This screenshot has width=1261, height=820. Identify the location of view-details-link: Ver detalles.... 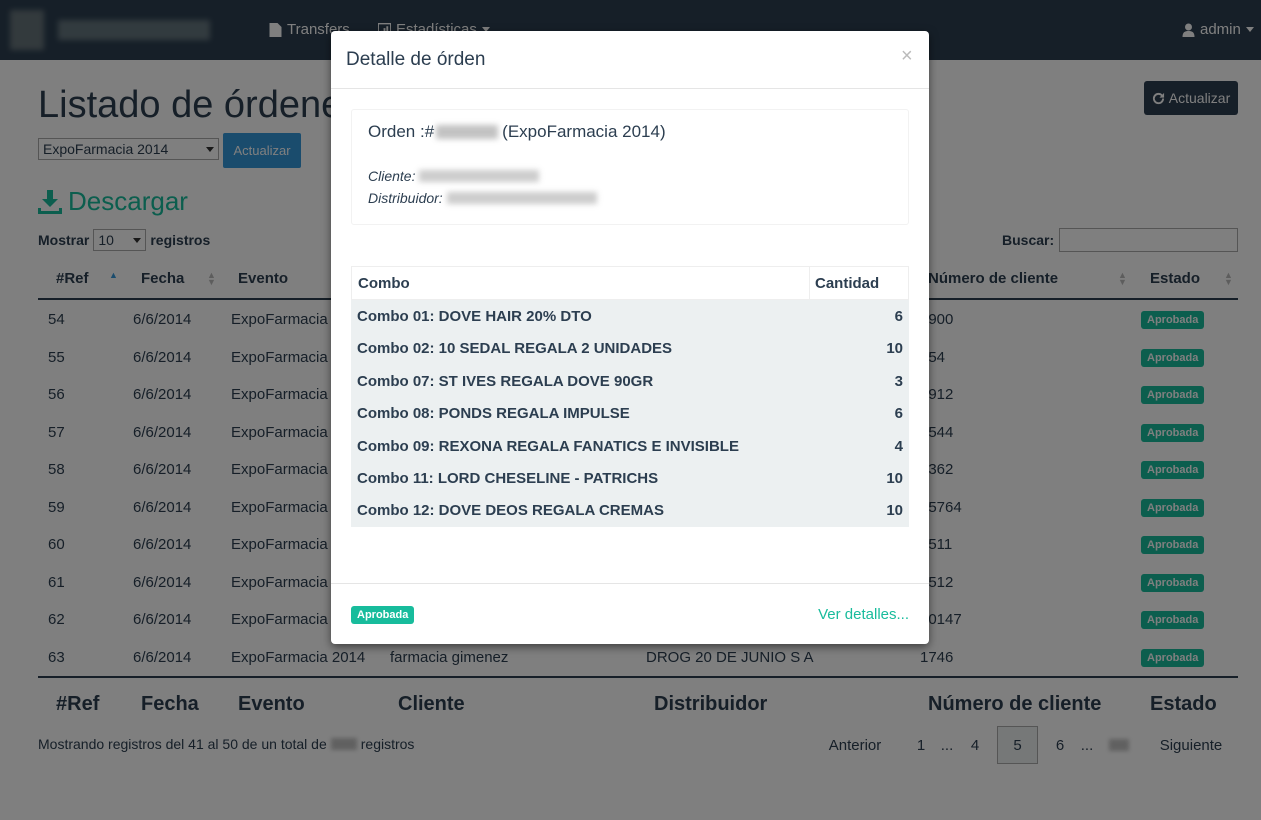
(863, 614).